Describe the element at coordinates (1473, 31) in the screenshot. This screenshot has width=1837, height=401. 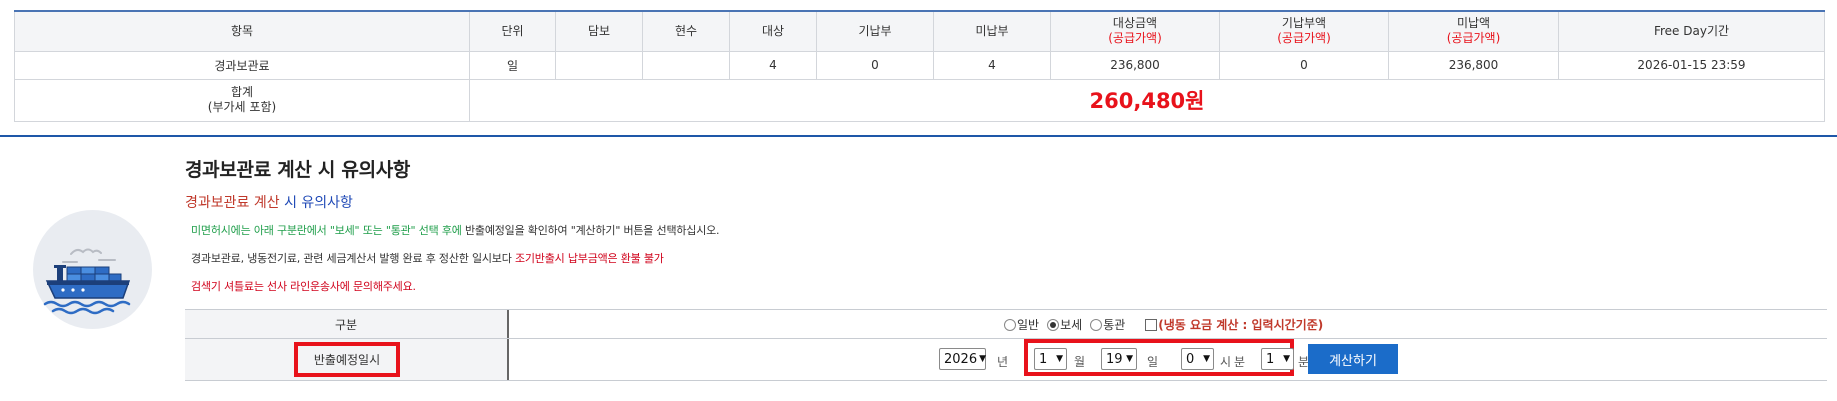
I see `header-unpaid-amount: 미납액 (공급가액)` at that location.